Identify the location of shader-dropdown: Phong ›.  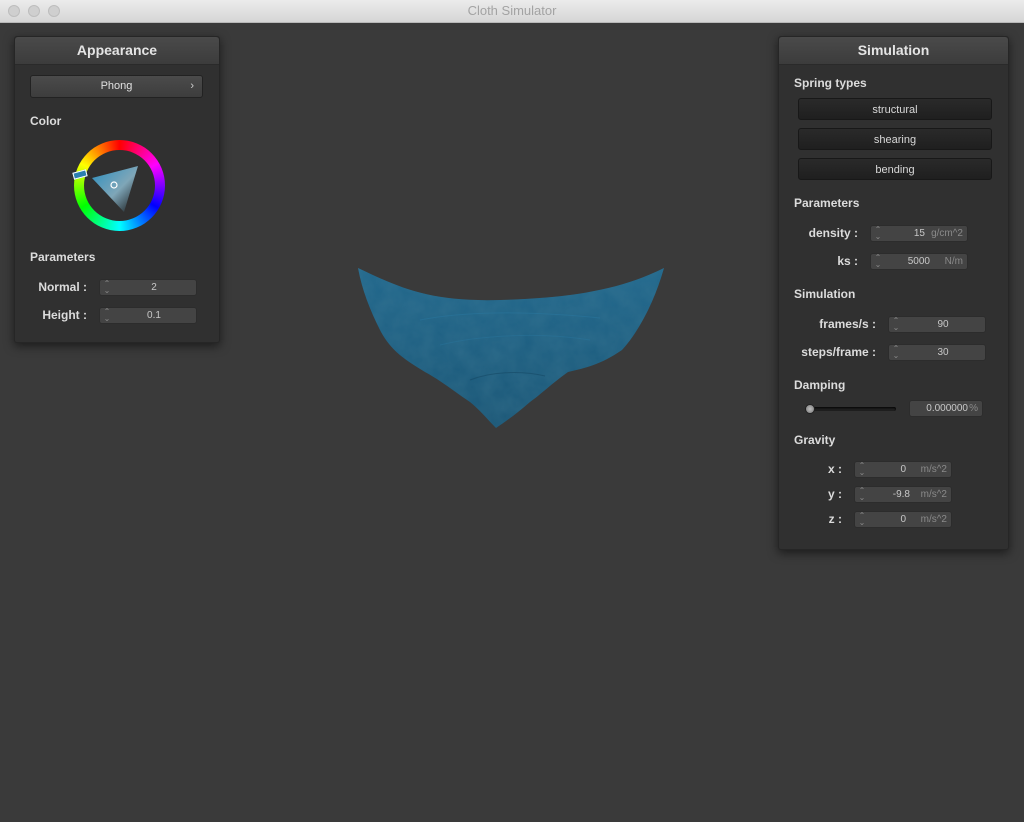
(116, 86).